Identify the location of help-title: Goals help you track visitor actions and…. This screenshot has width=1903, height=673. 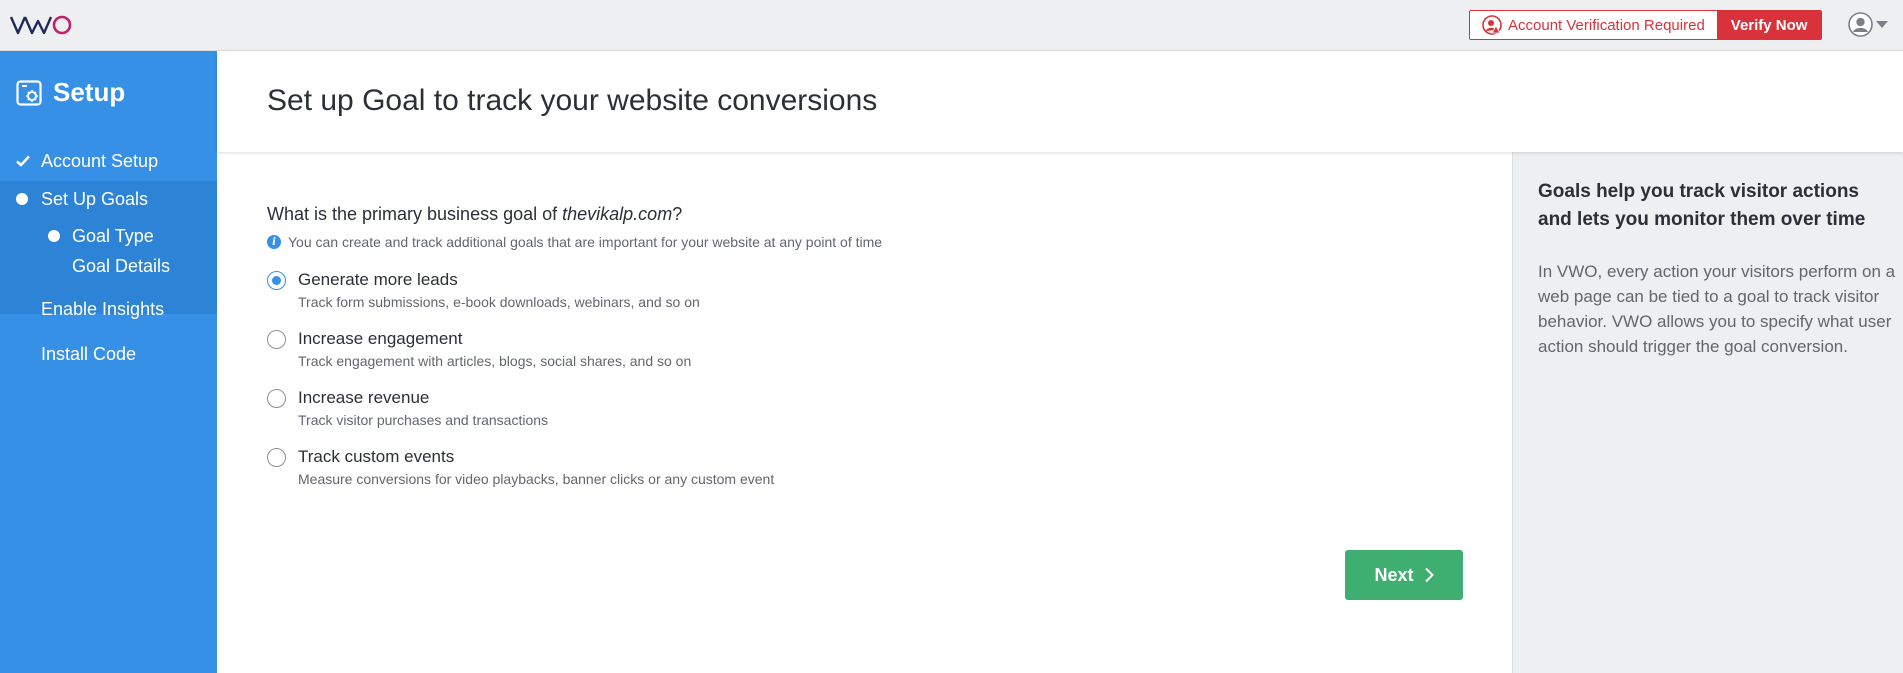
(1702, 205).